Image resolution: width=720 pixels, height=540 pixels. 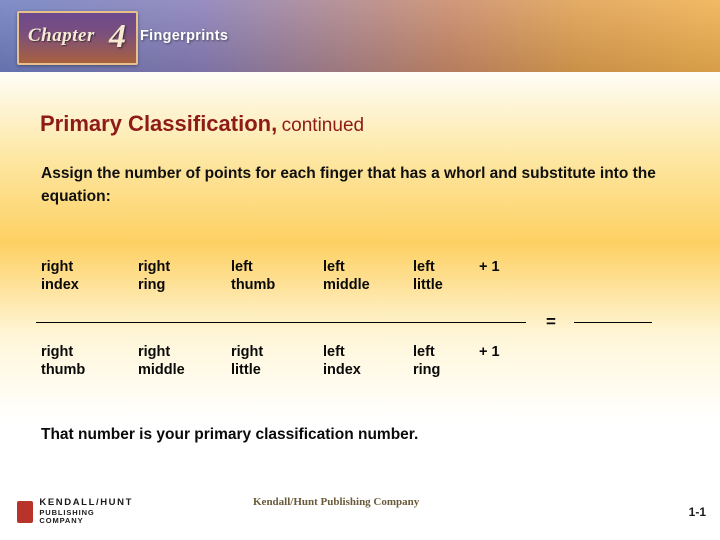 What do you see at coordinates (154, 276) in the screenshot?
I see `numerator-term-2: right ring` at bounding box center [154, 276].